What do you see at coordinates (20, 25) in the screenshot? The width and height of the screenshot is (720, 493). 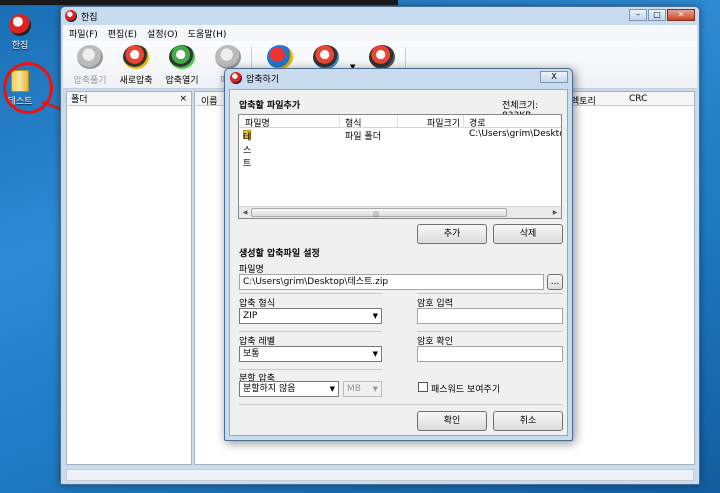 I see `hanzip-app-icon` at bounding box center [20, 25].